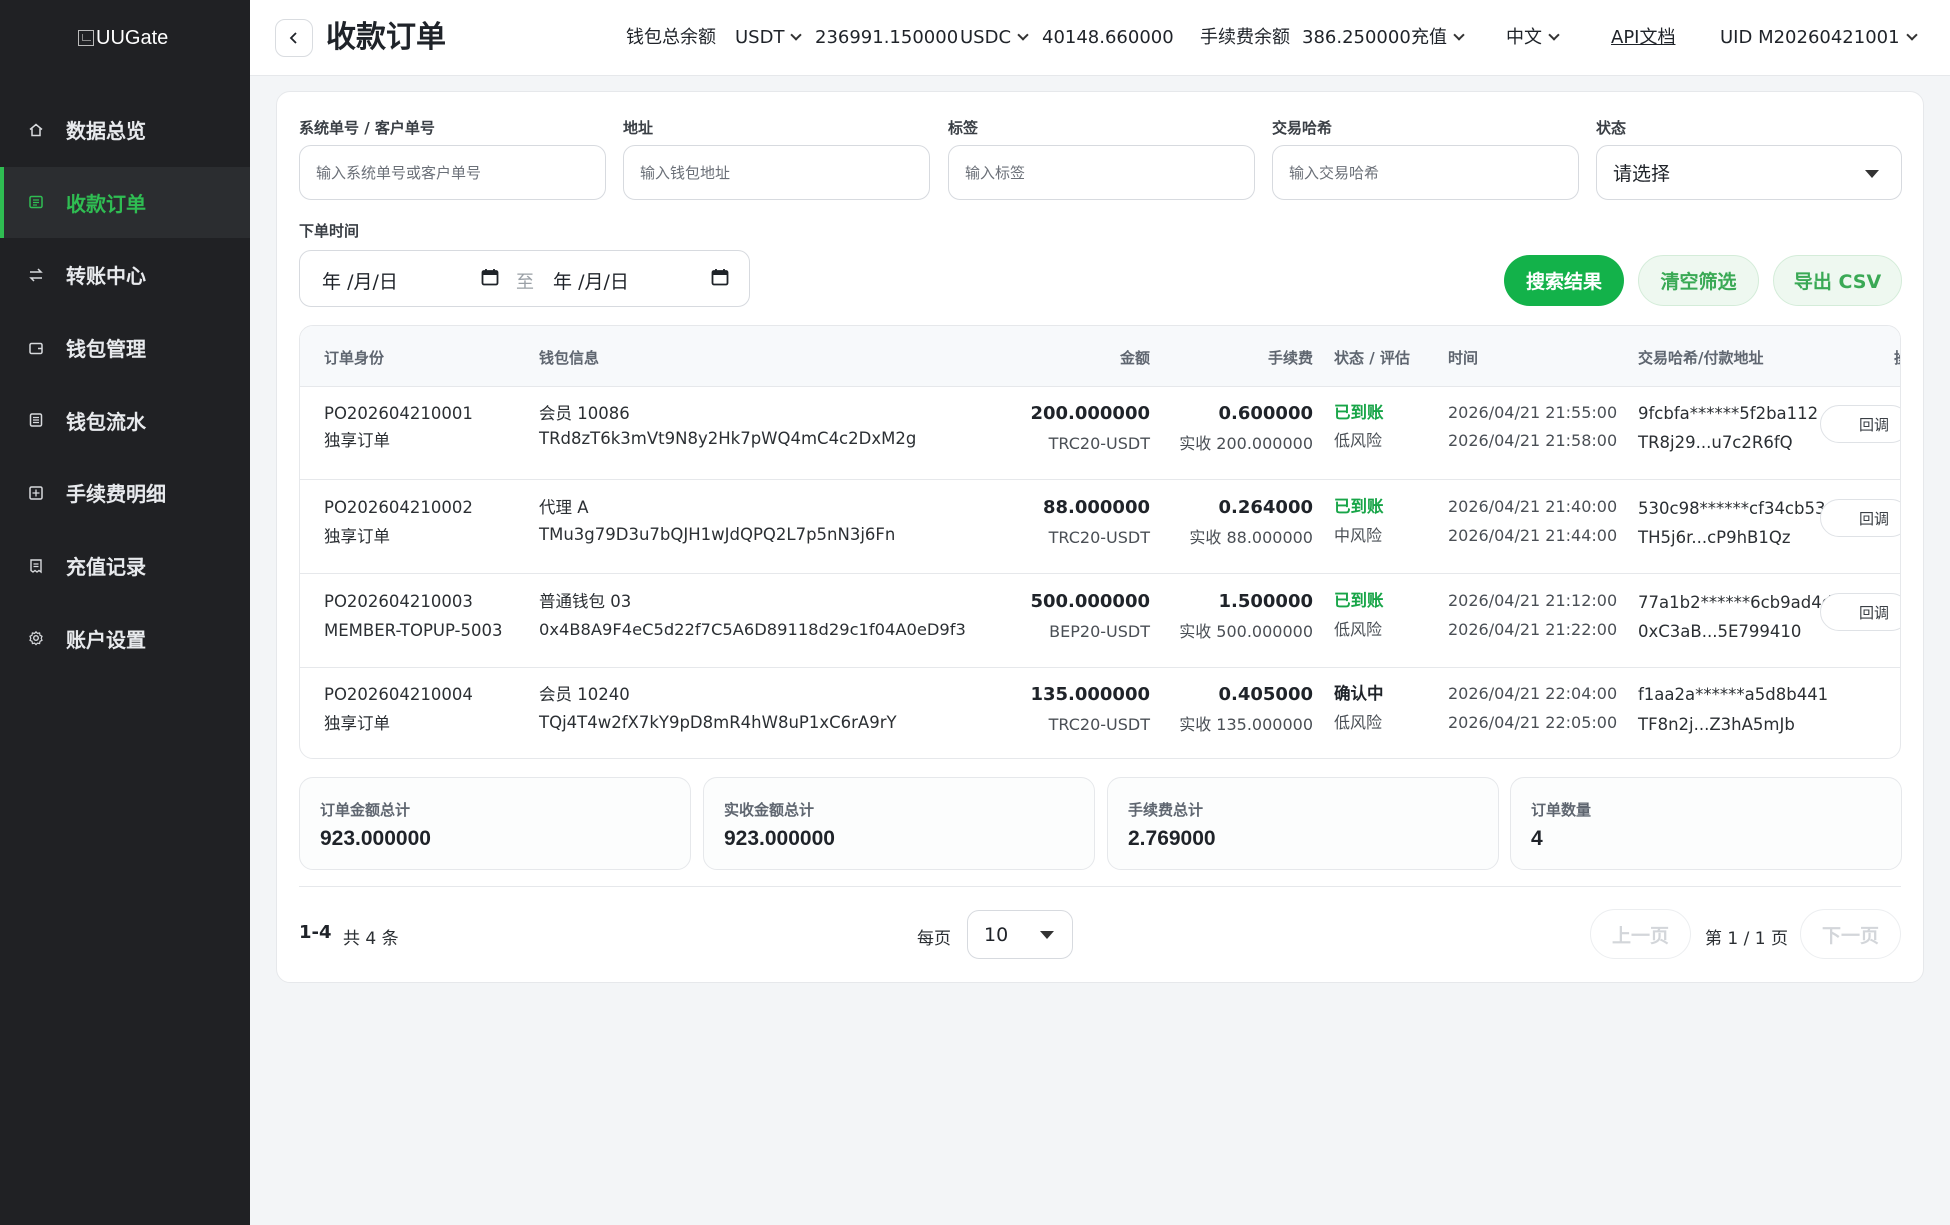 This screenshot has width=1950, height=1225. What do you see at coordinates (460, 172) in the screenshot?
I see `order-no-input` at bounding box center [460, 172].